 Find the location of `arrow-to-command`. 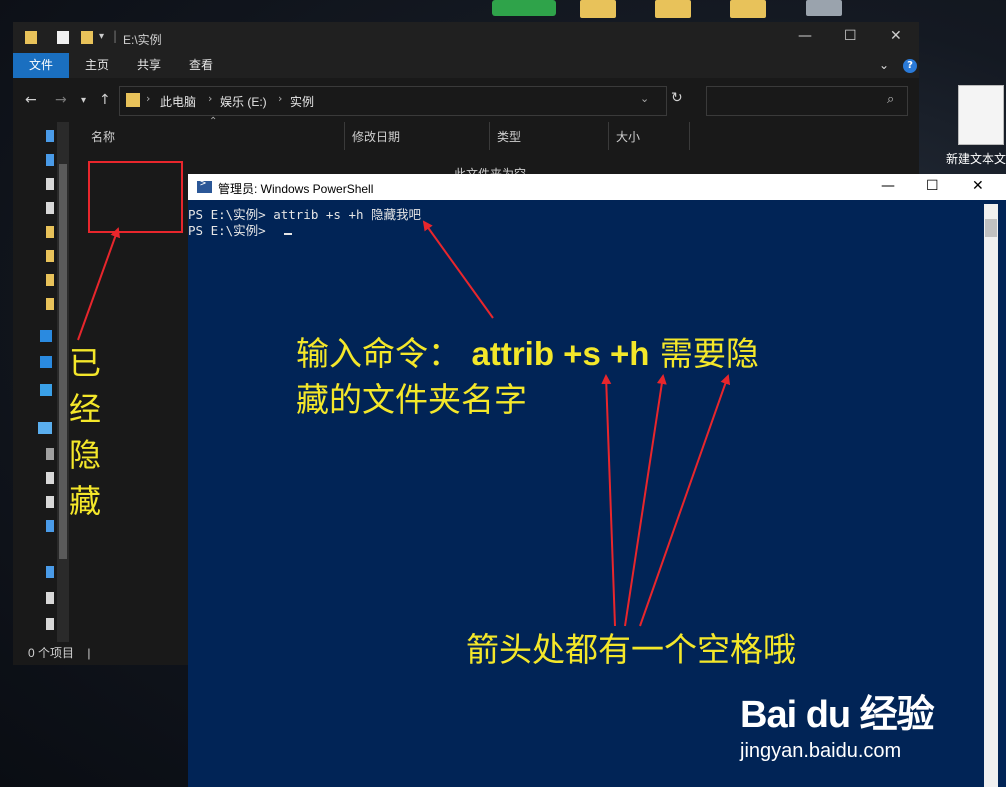

arrow-to-command is located at coordinates (458, 269).